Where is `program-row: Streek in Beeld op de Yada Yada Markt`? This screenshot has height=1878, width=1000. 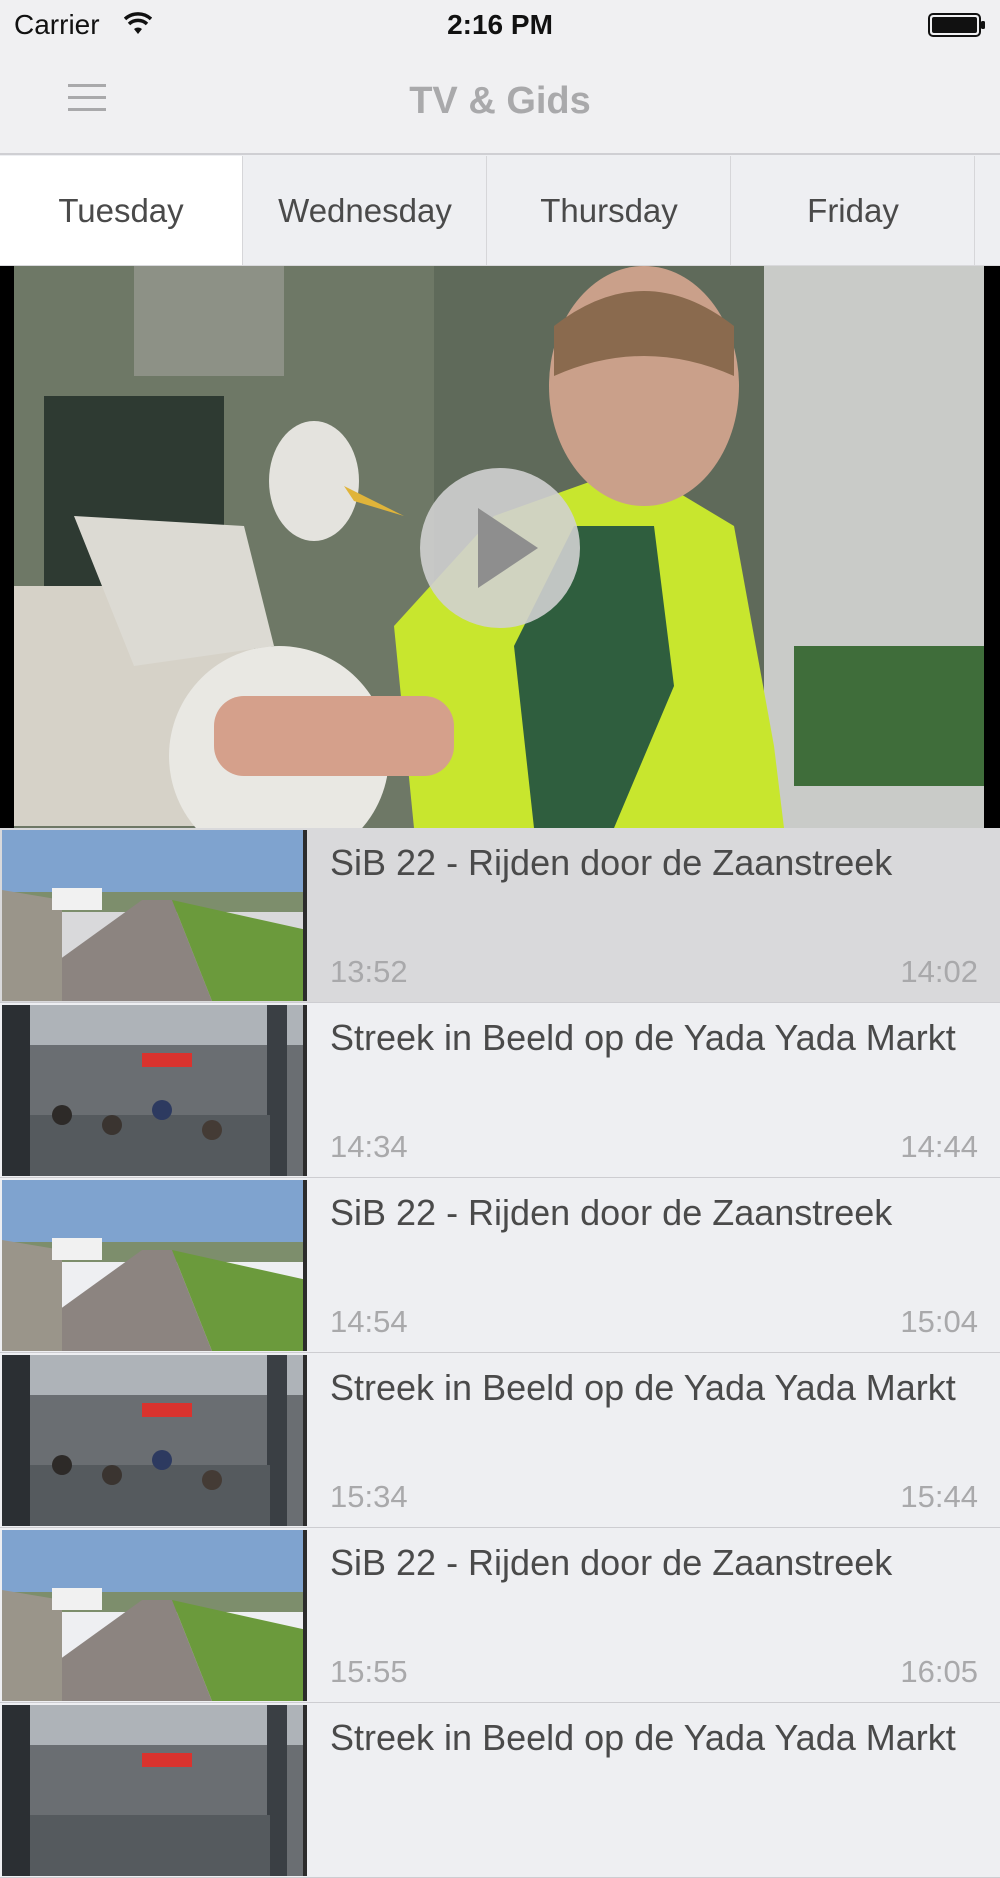 program-row: Streek in Beeld op de Yada Yada Markt is located at coordinates (500, 1790).